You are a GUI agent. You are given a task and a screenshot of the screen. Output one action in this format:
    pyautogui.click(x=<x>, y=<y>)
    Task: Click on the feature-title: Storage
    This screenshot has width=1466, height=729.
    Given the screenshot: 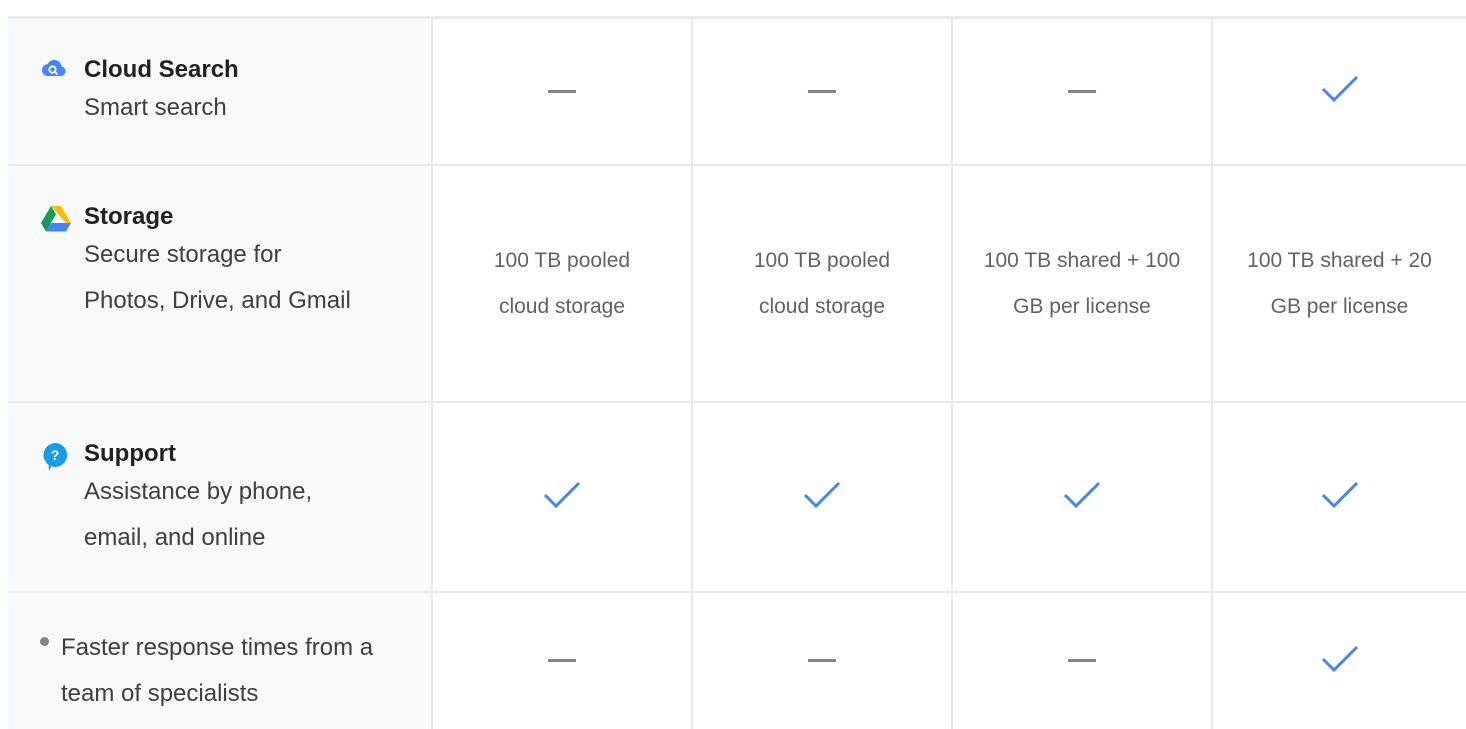 What is the action you would take?
    pyautogui.click(x=129, y=216)
    